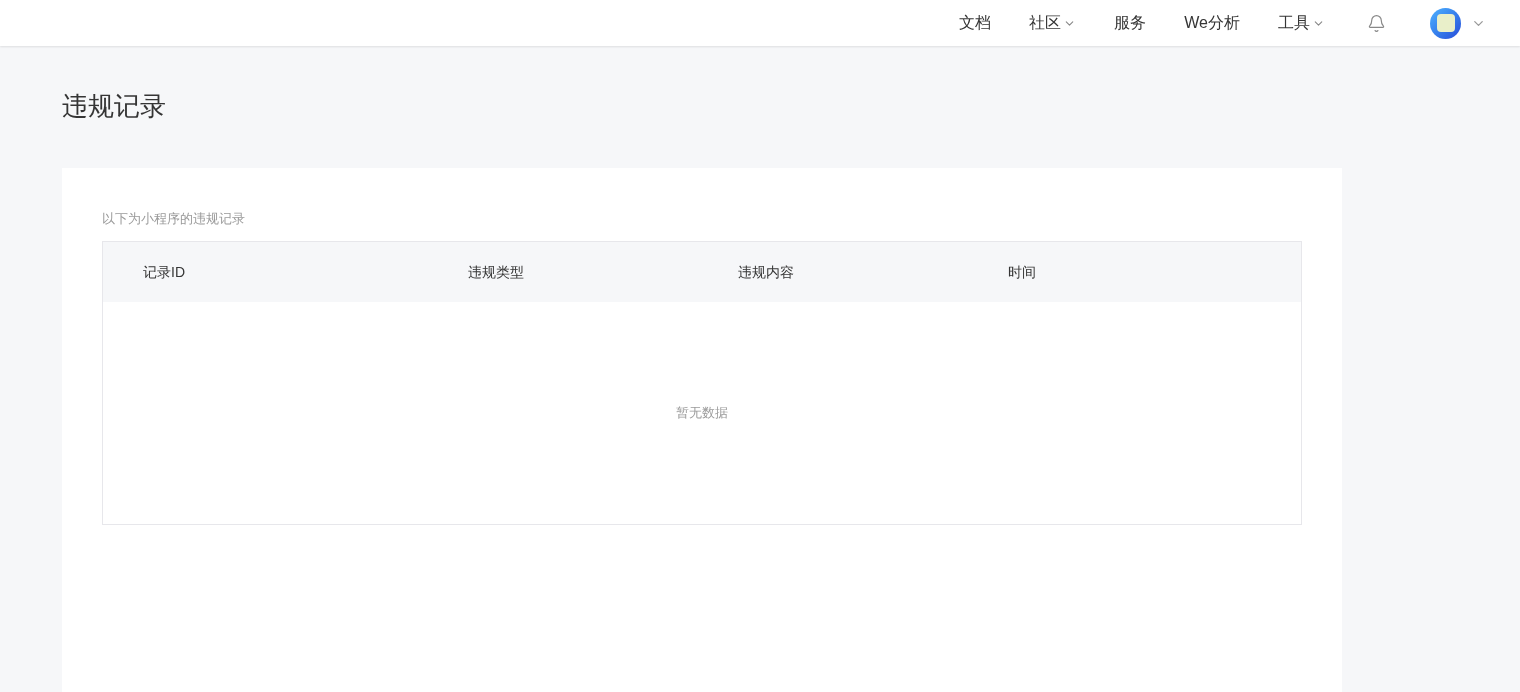 The height and width of the screenshot is (692, 1520). Describe the element at coordinates (975, 23) in the screenshot. I see `nav-link: 文档` at that location.